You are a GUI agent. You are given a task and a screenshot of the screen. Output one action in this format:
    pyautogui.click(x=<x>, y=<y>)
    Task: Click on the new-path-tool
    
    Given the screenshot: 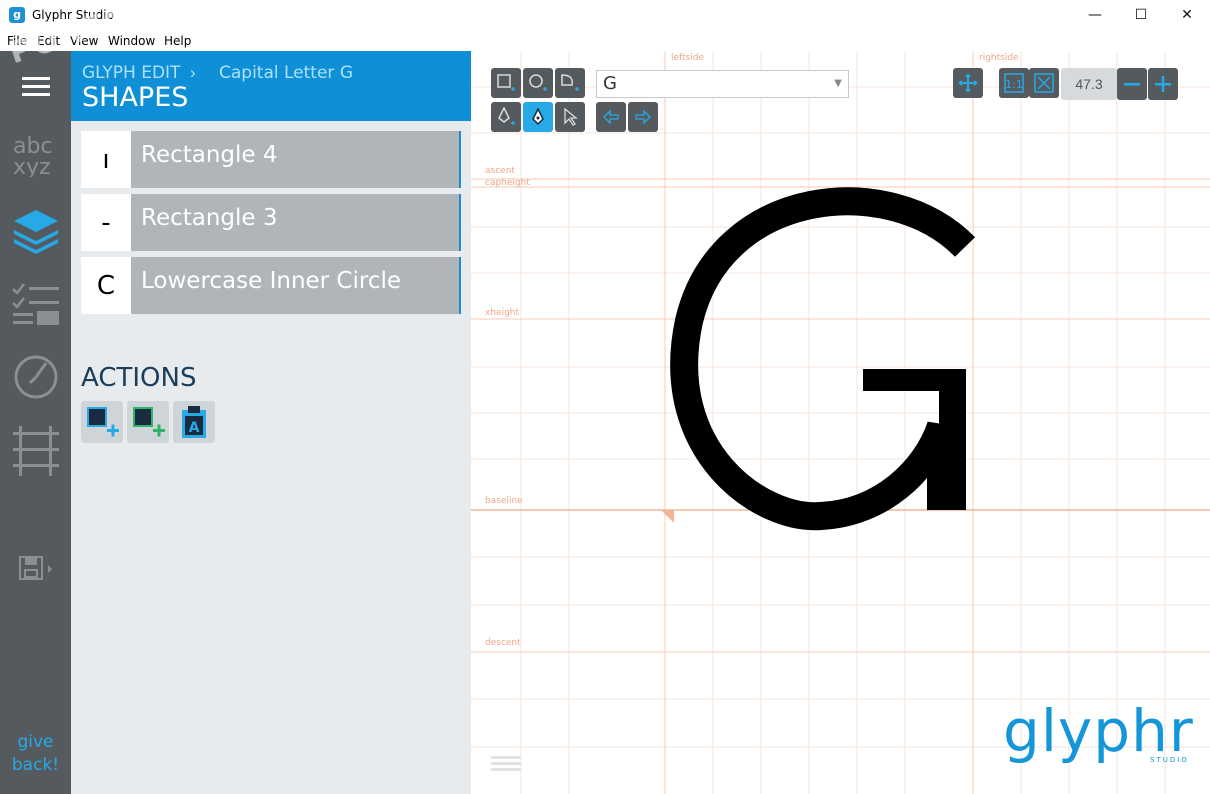 What is the action you would take?
    pyautogui.click(x=570, y=83)
    